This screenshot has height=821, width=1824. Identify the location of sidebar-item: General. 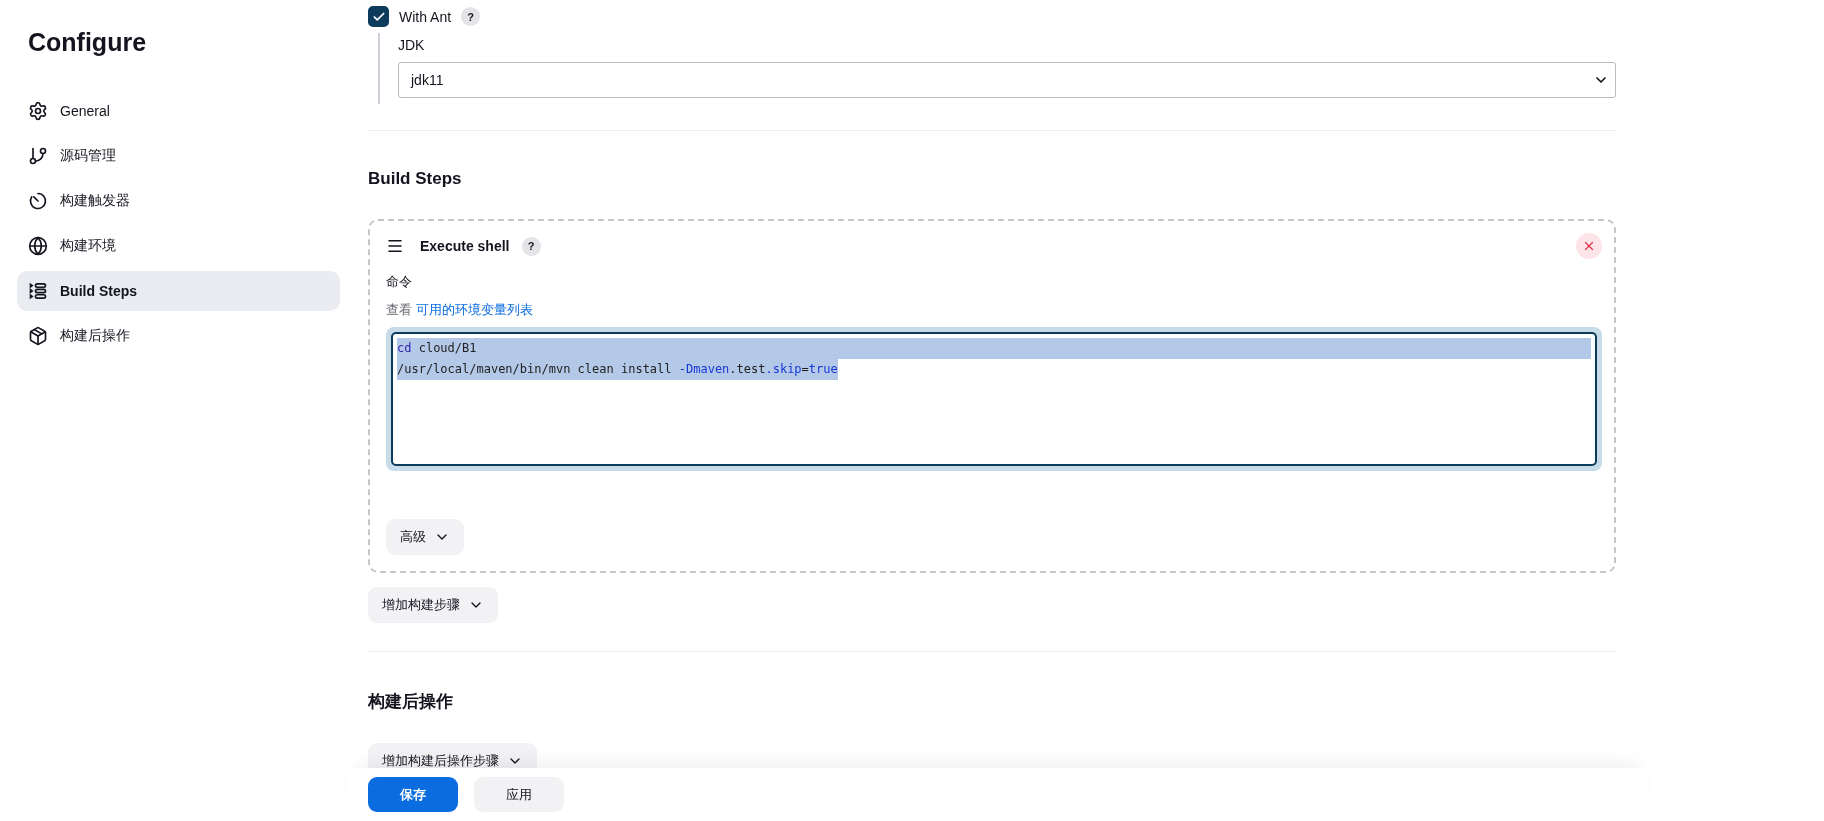
(178, 111).